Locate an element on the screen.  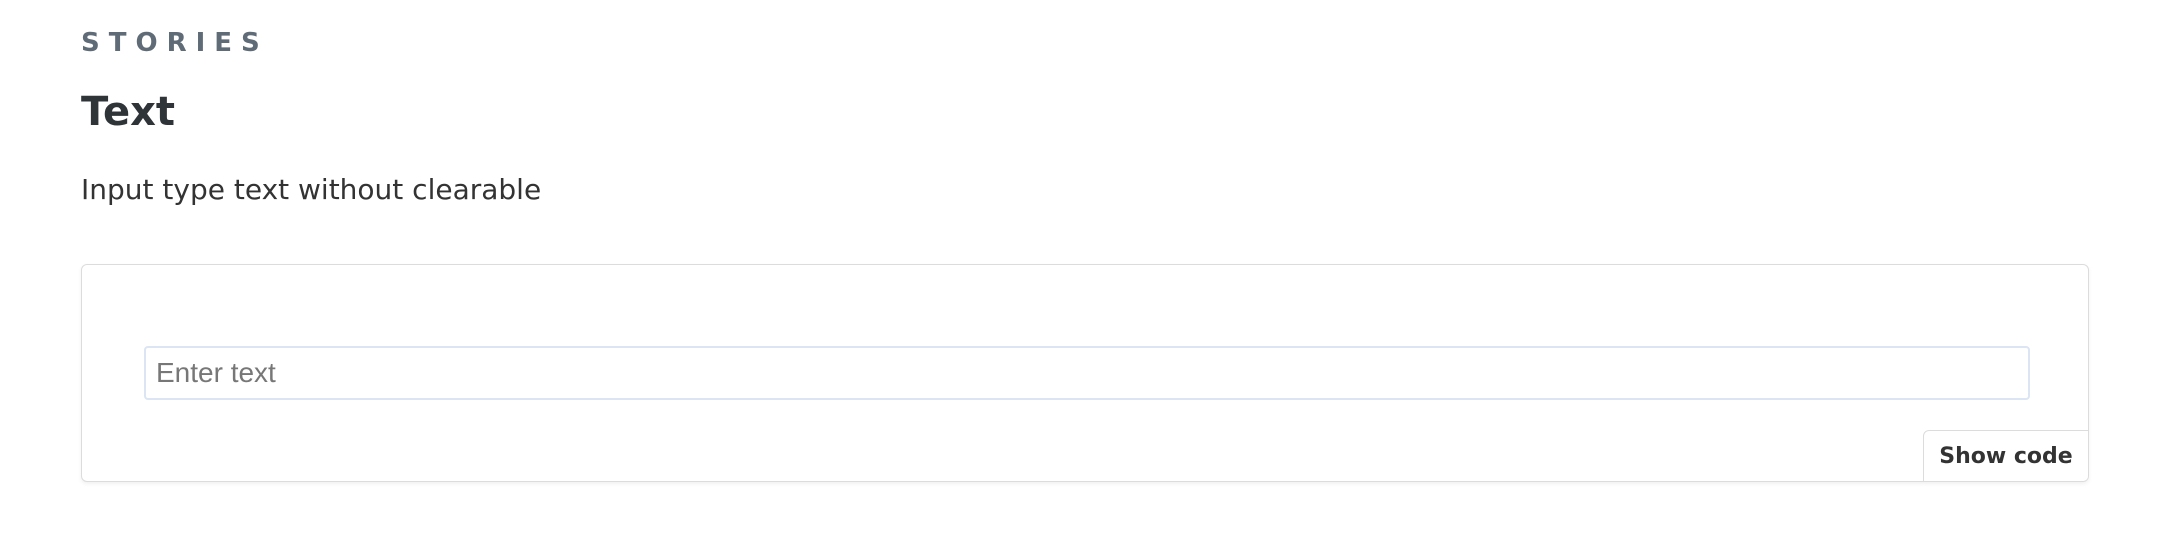
section-label: STORIES is located at coordinates (175, 43).